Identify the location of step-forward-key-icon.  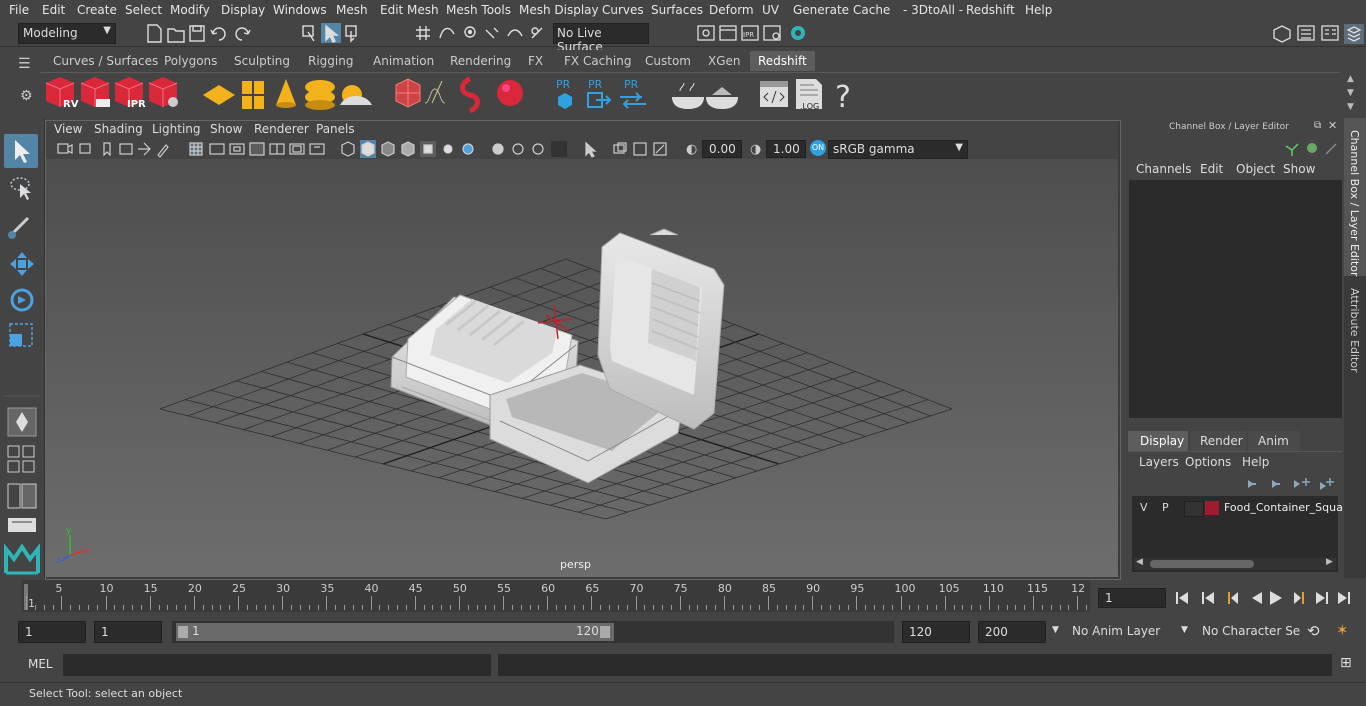
(1322, 598).